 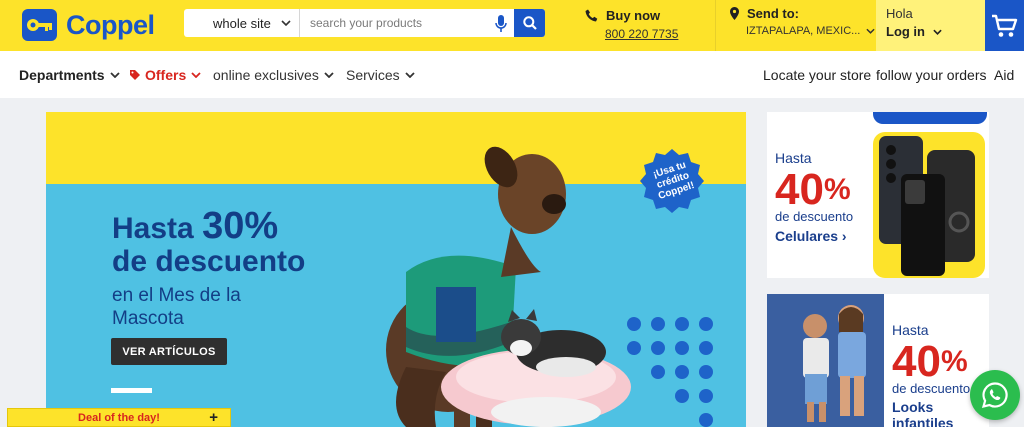 What do you see at coordinates (39, 25) in the screenshot?
I see `key-logo-icon` at bounding box center [39, 25].